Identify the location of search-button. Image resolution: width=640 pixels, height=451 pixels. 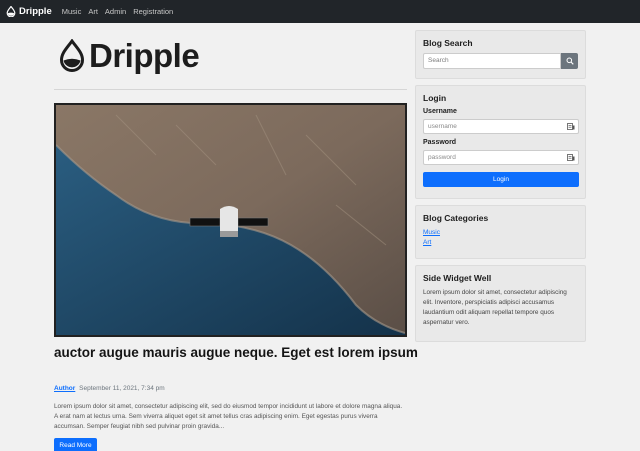
(569, 61).